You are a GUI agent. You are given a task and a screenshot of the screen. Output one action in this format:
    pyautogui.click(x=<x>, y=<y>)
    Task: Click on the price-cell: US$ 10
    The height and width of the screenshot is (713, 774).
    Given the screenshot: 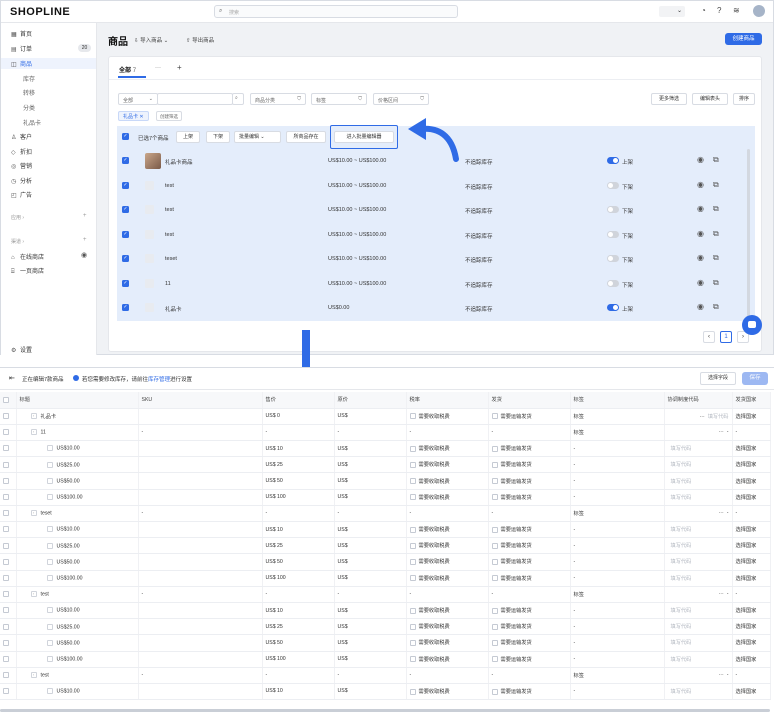 What is the action you would take?
    pyautogui.click(x=298, y=692)
    